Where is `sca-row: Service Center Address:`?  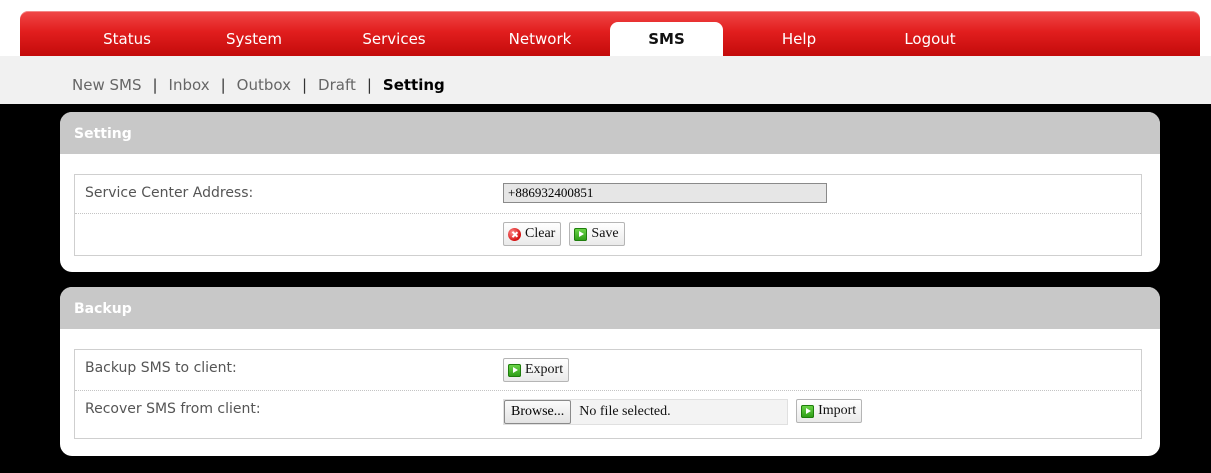 sca-row: Service Center Address: is located at coordinates (608, 194).